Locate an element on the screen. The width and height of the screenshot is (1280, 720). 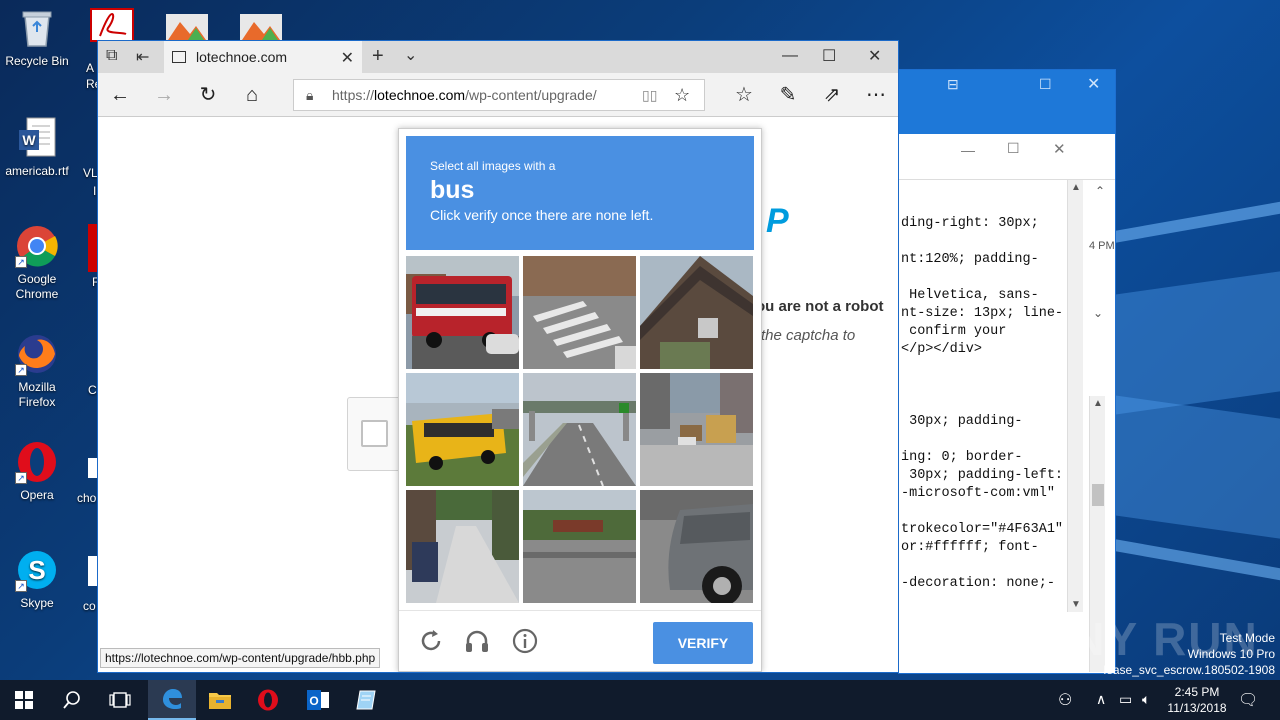
more-menu-icon: ⋯ is located at coordinates (876, 95).